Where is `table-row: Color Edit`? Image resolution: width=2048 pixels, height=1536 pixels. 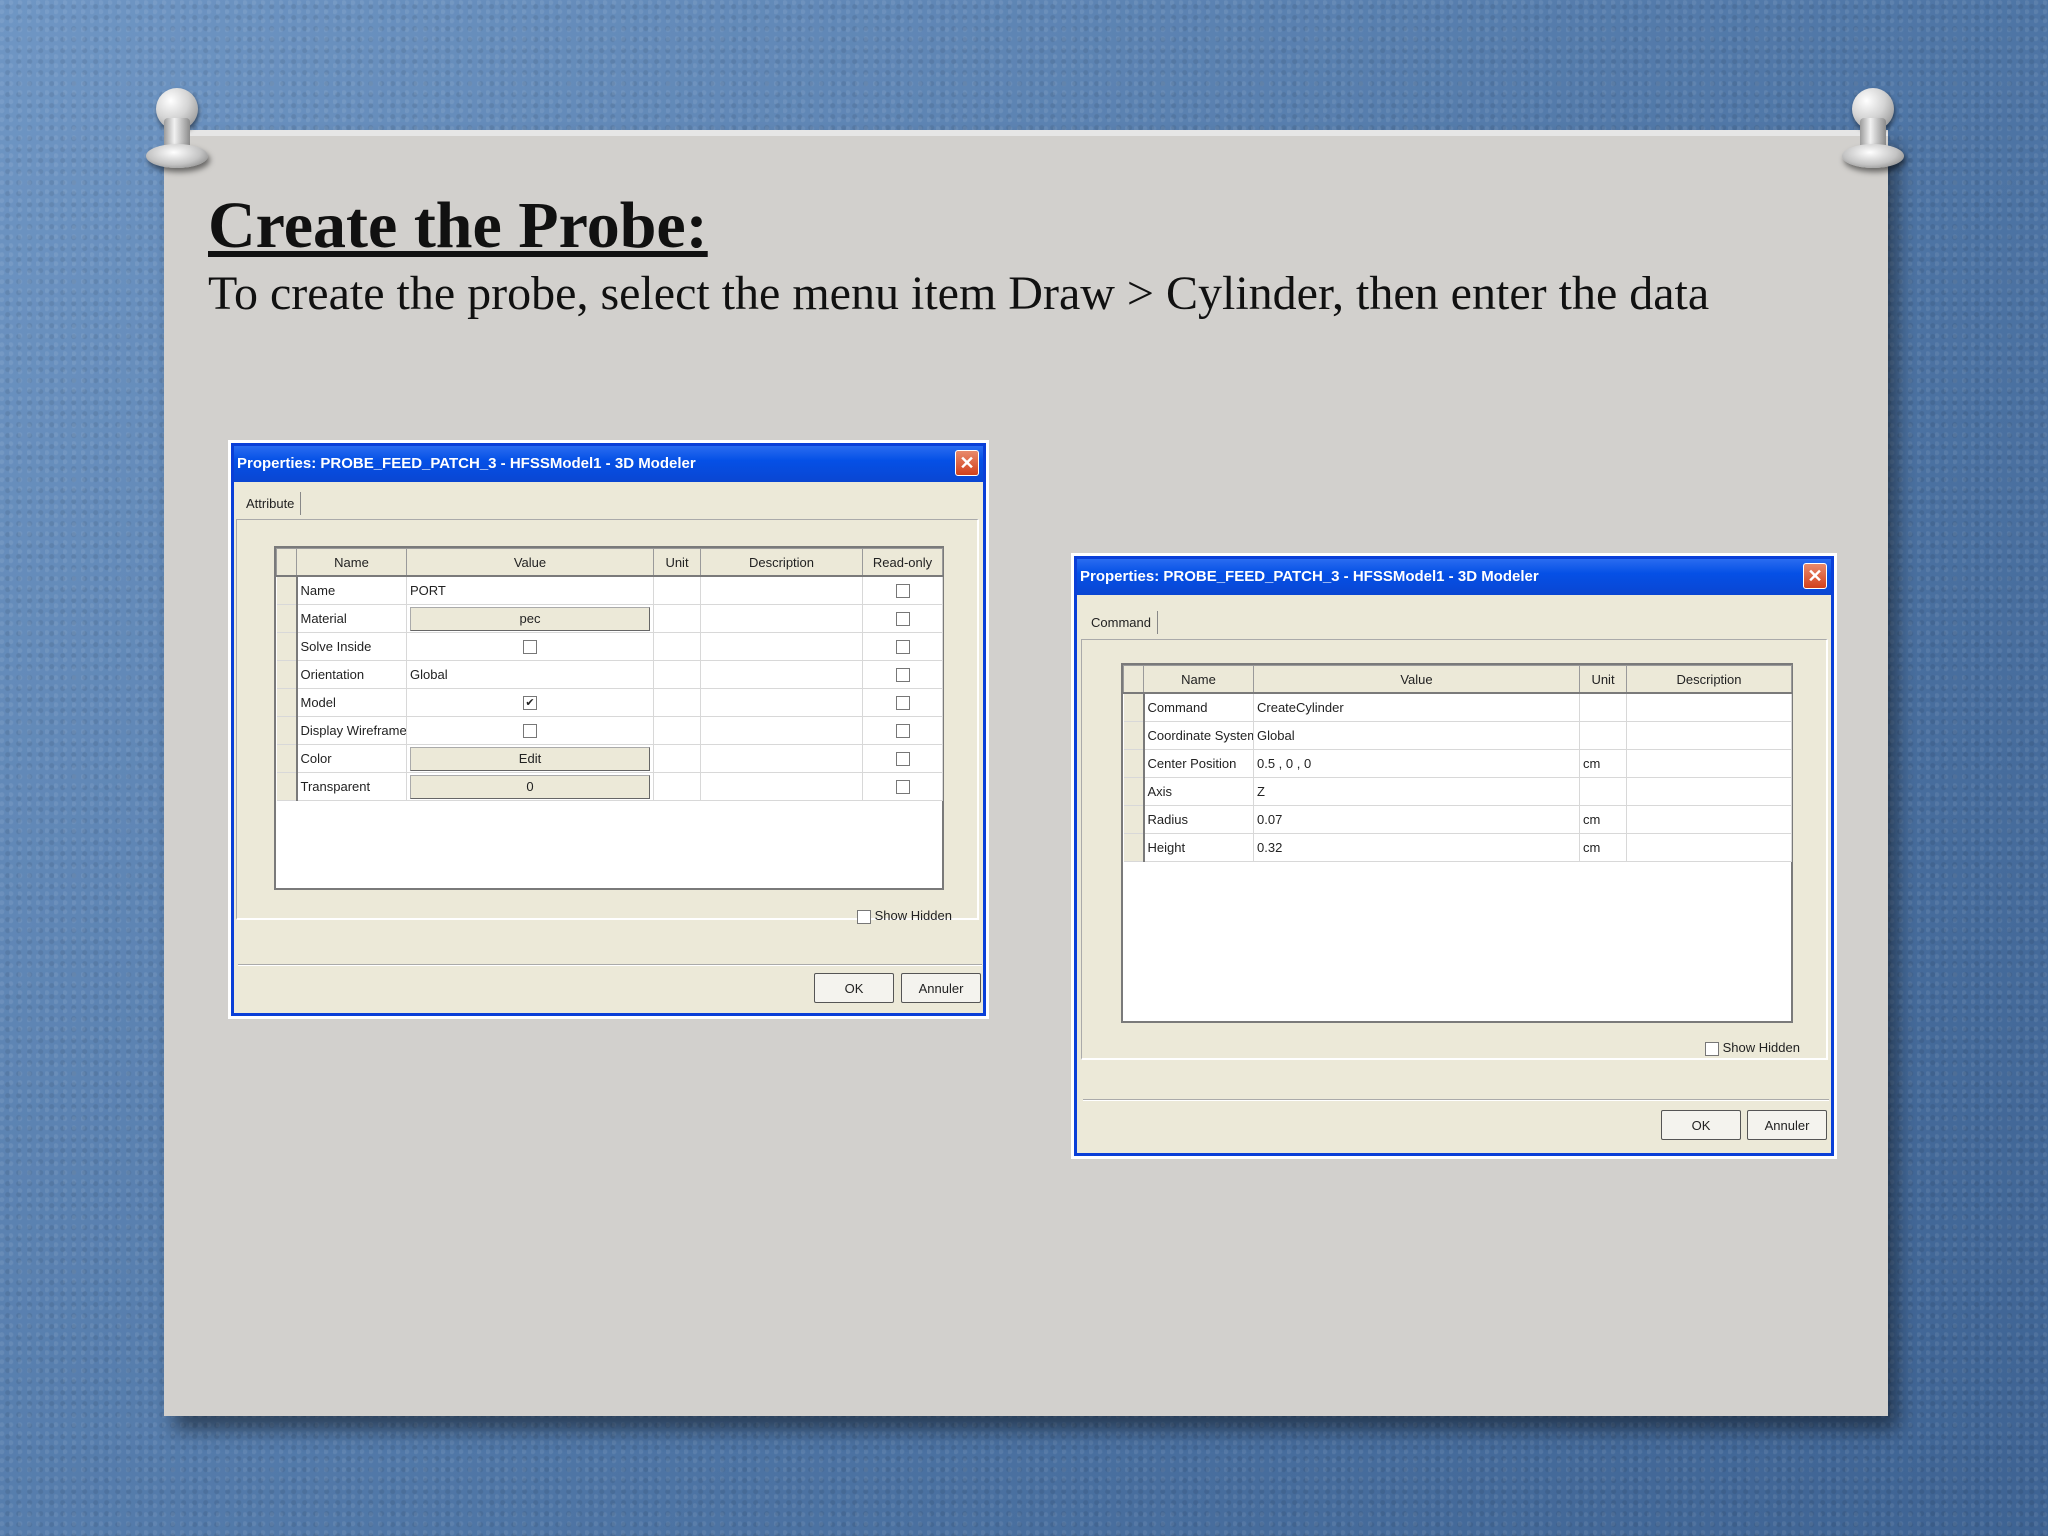 table-row: Color Edit is located at coordinates (609, 758).